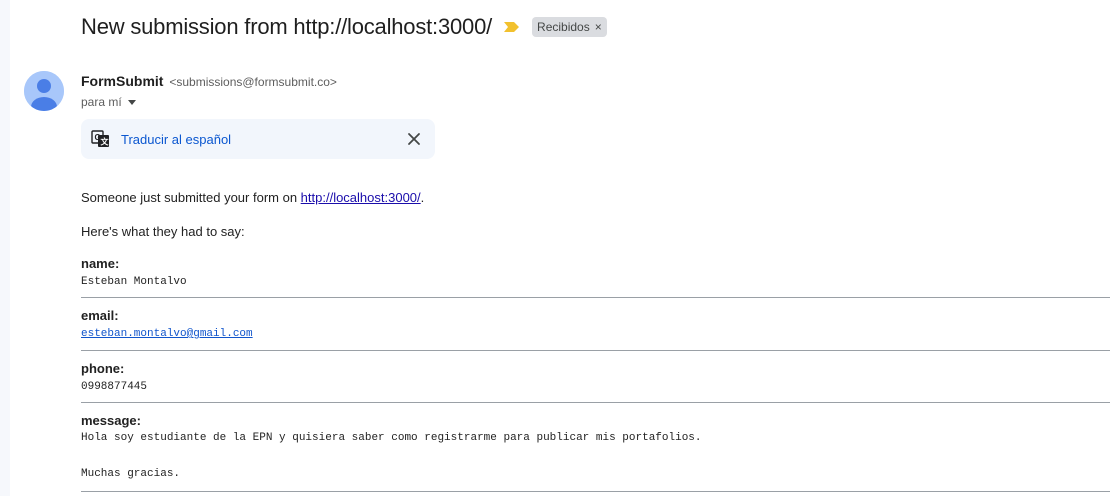 The image size is (1110, 496). Describe the element at coordinates (111, 420) in the screenshot. I see `field-label: message:` at that location.